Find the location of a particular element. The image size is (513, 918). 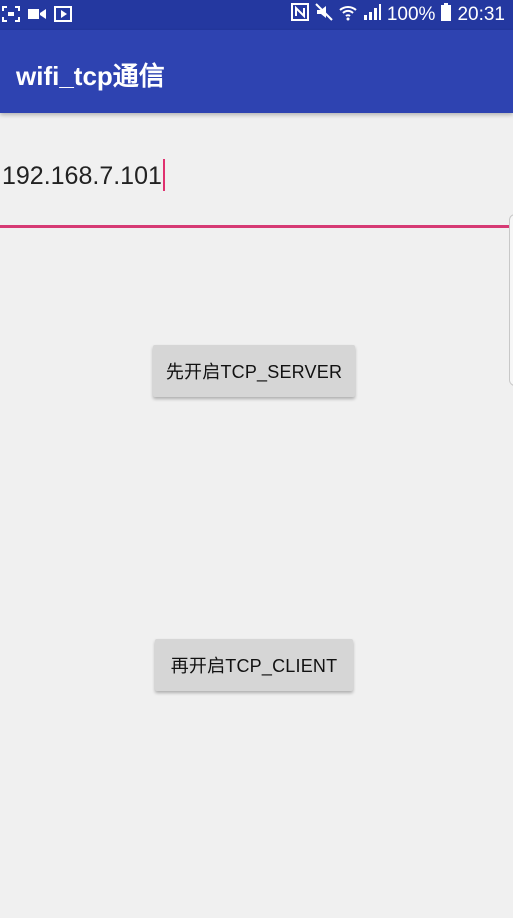

ip-address-value: 192.168.7.101 is located at coordinates (82, 176).